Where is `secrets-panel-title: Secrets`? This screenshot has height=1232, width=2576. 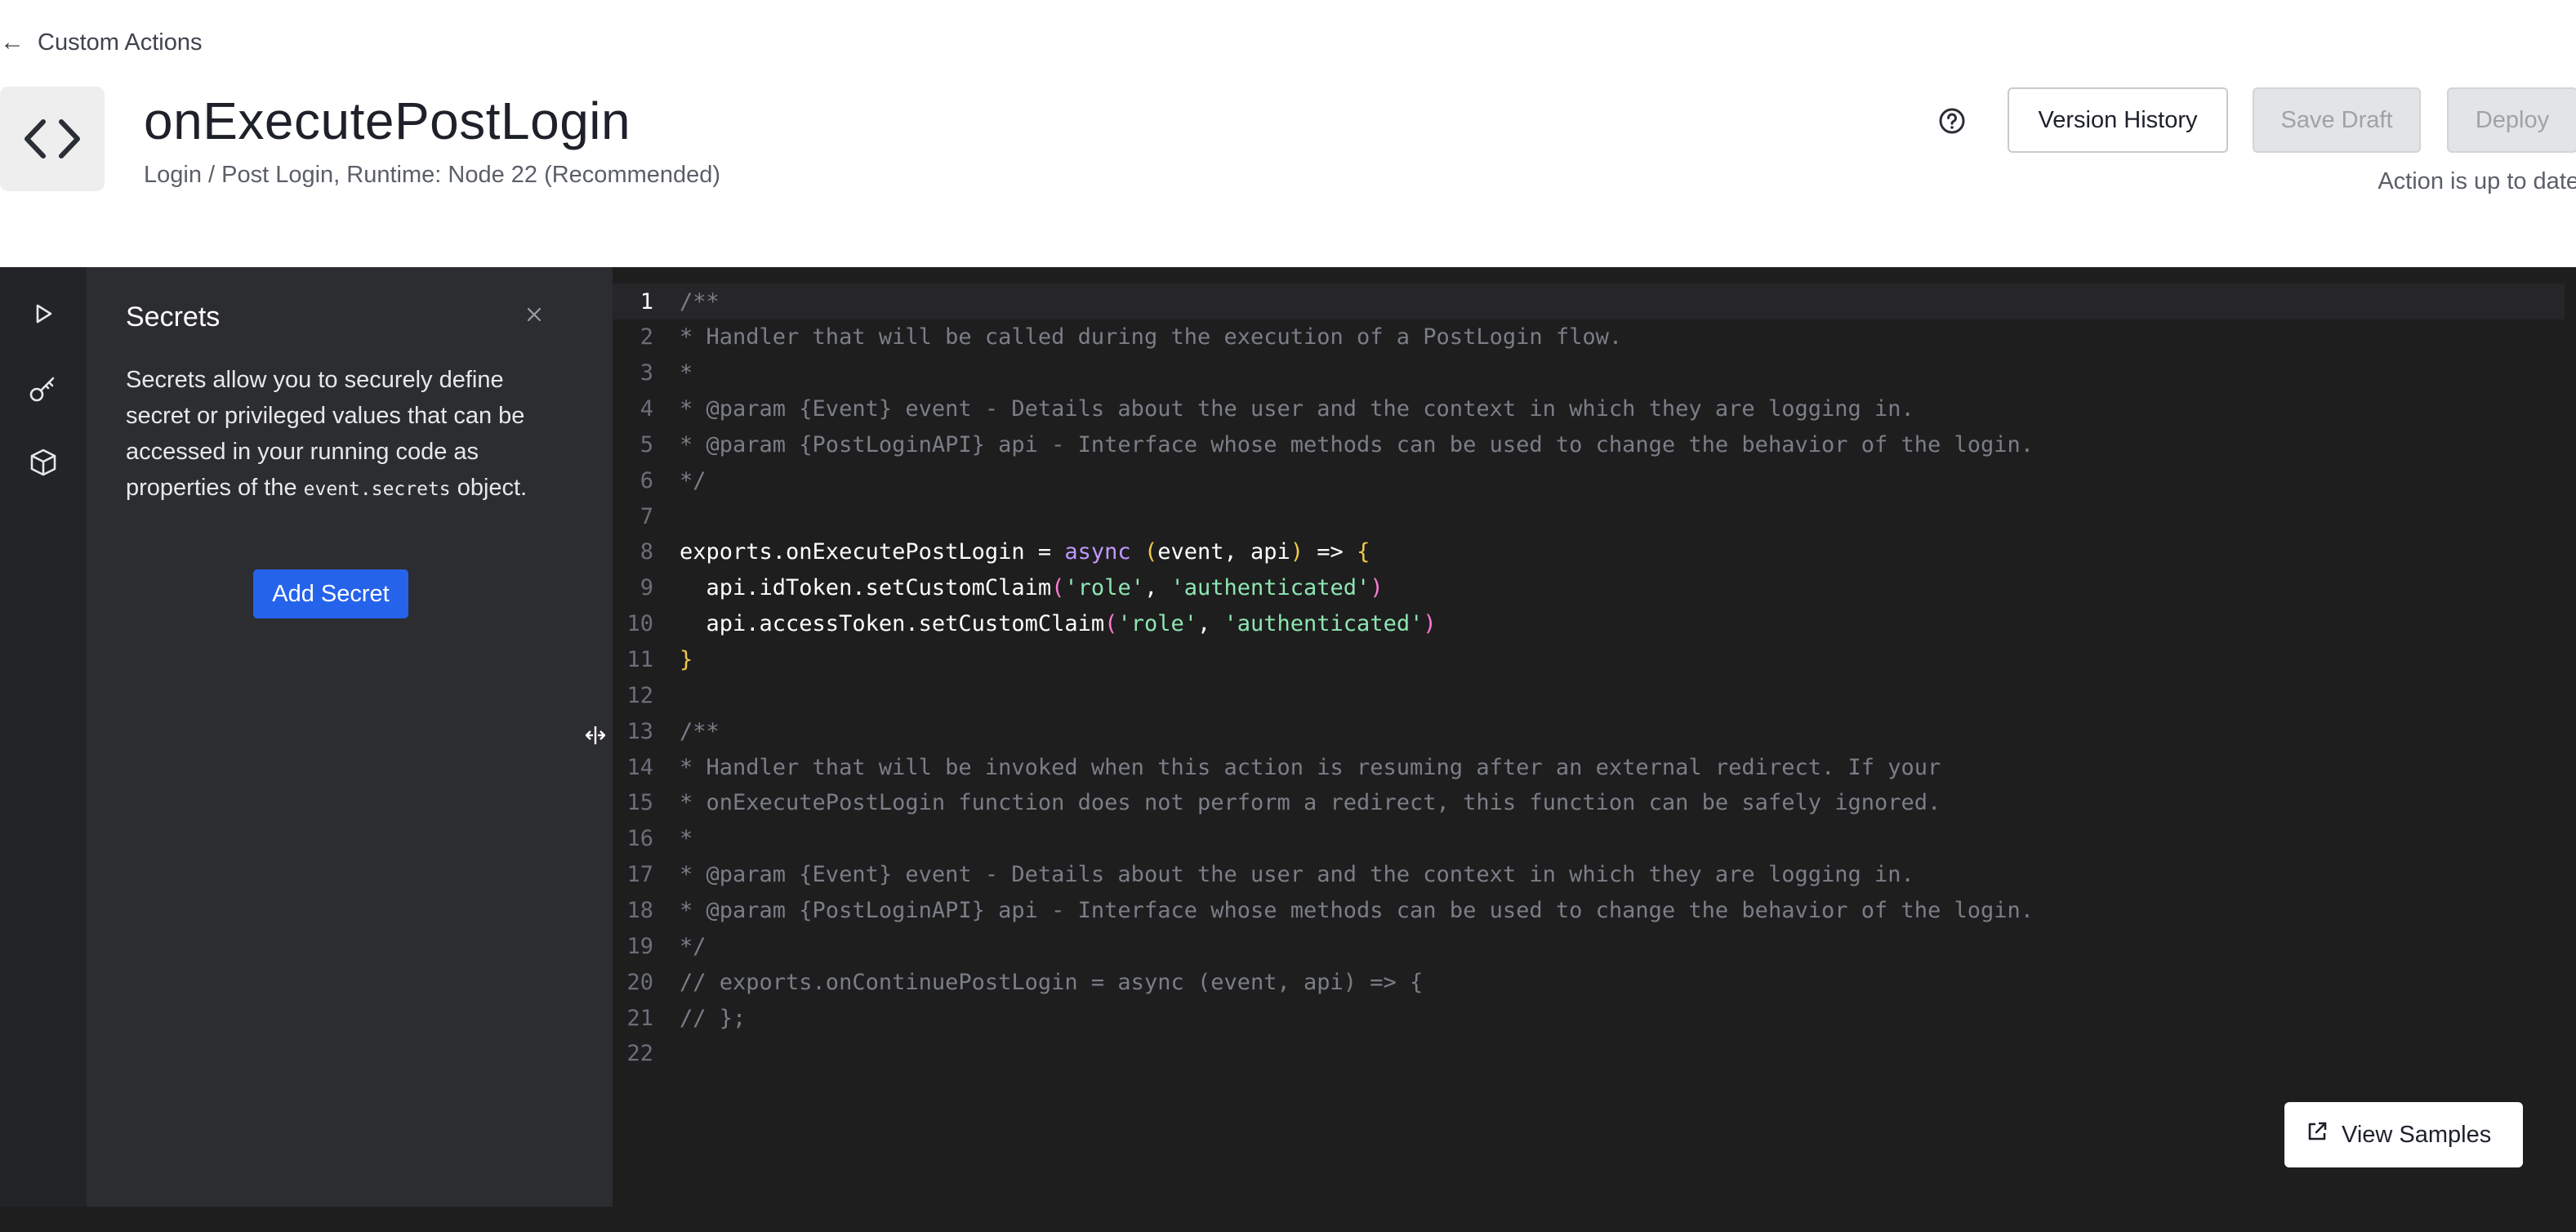 secrets-panel-title: Secrets is located at coordinates (173, 317).